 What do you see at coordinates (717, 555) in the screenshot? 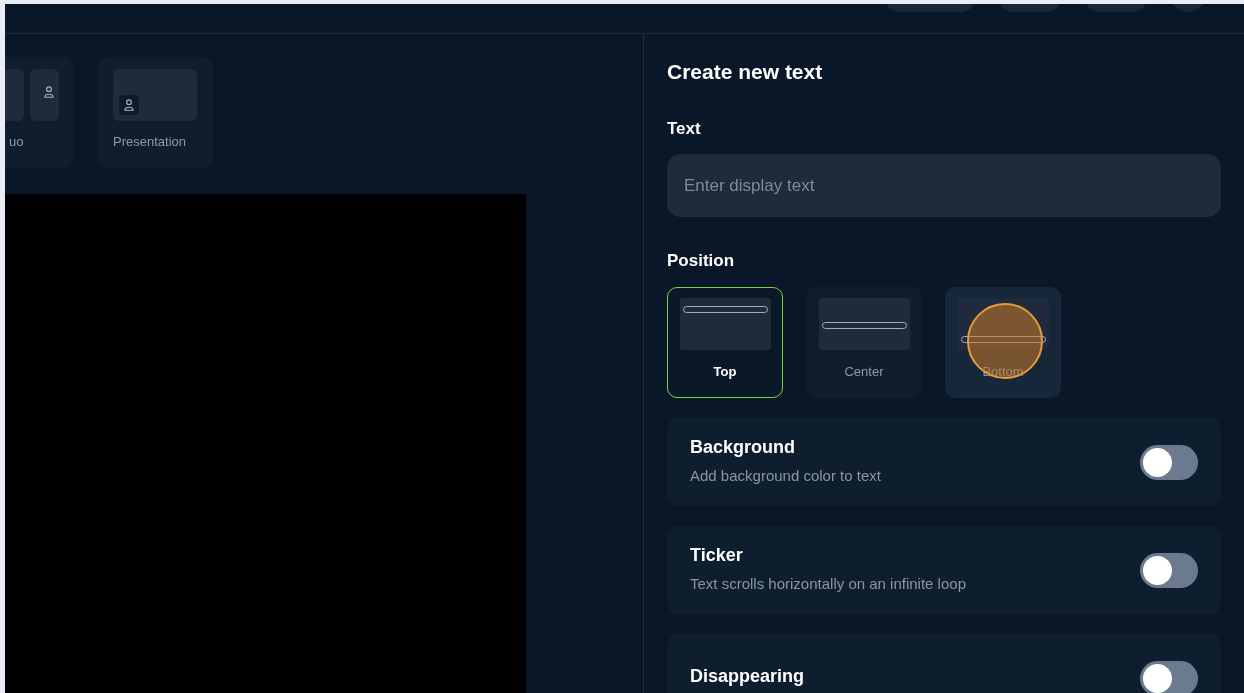
I see `option-title: Ticker` at bounding box center [717, 555].